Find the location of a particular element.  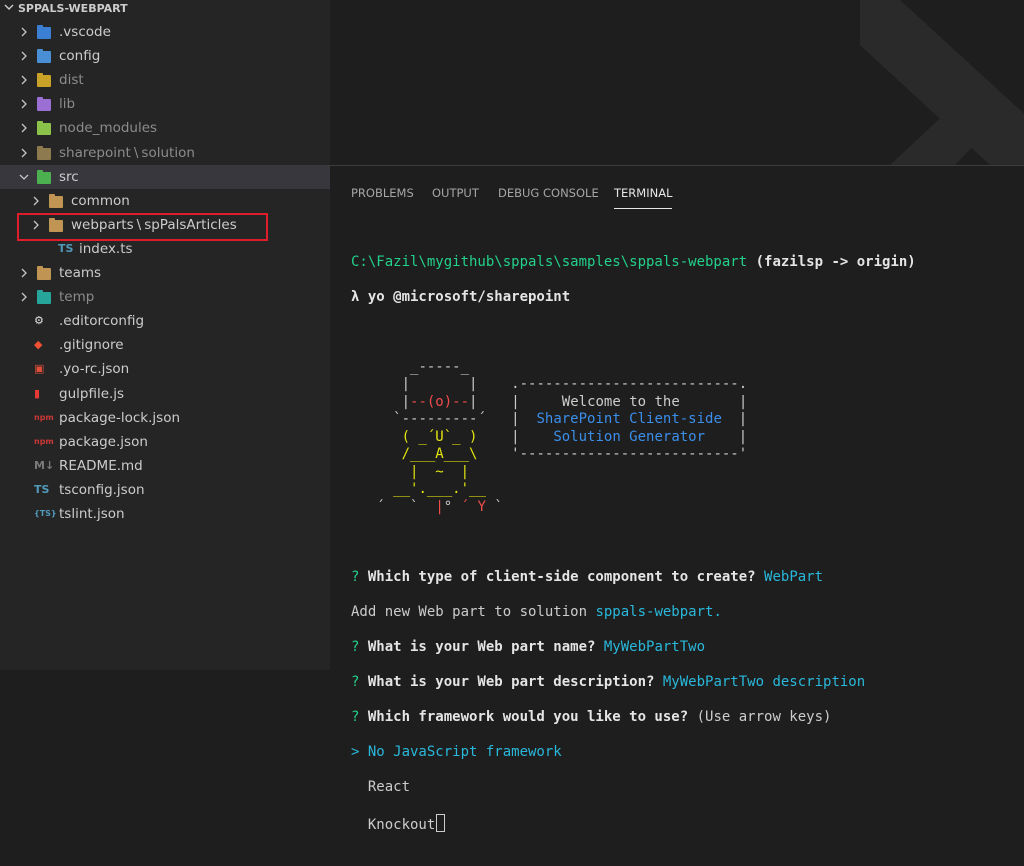

yeoman-icon: ▣ is located at coordinates (39, 369).